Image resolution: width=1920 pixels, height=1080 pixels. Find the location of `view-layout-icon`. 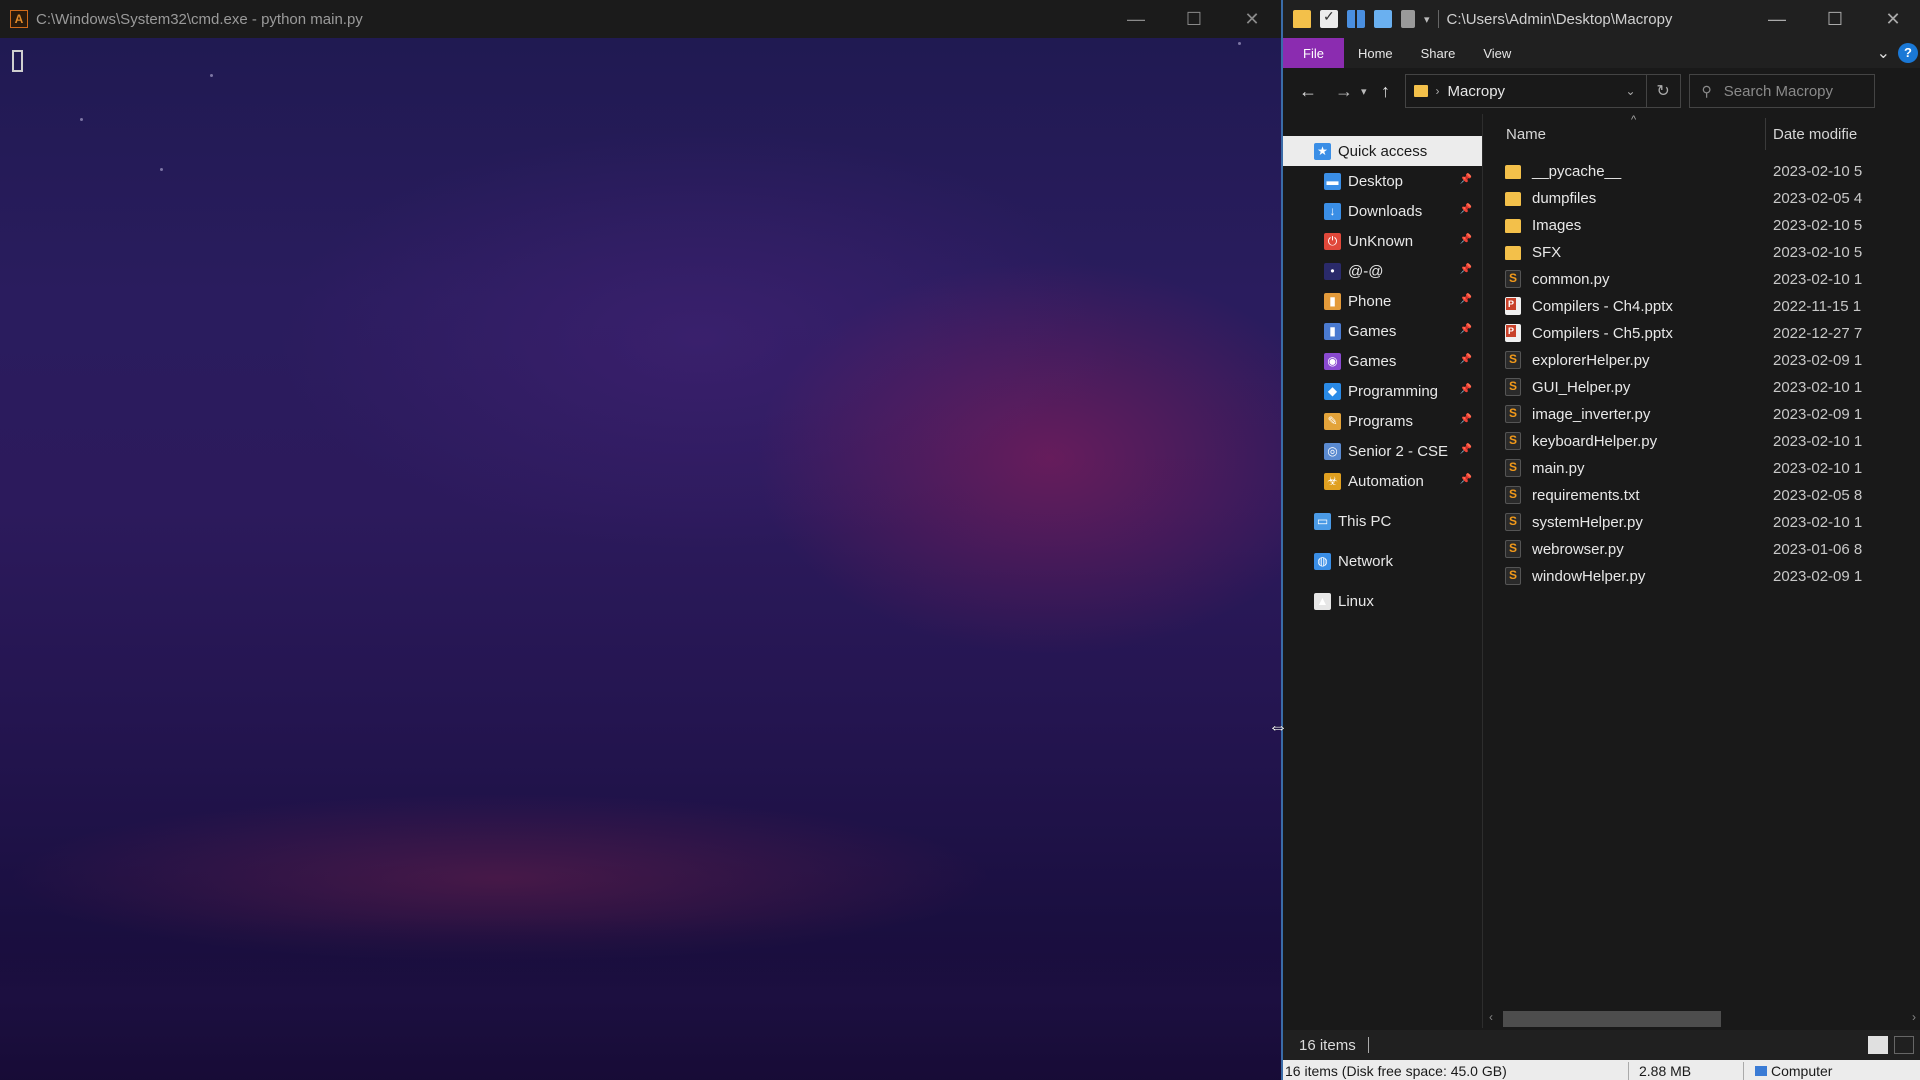

view-layout-icon is located at coordinates (1383, 19).